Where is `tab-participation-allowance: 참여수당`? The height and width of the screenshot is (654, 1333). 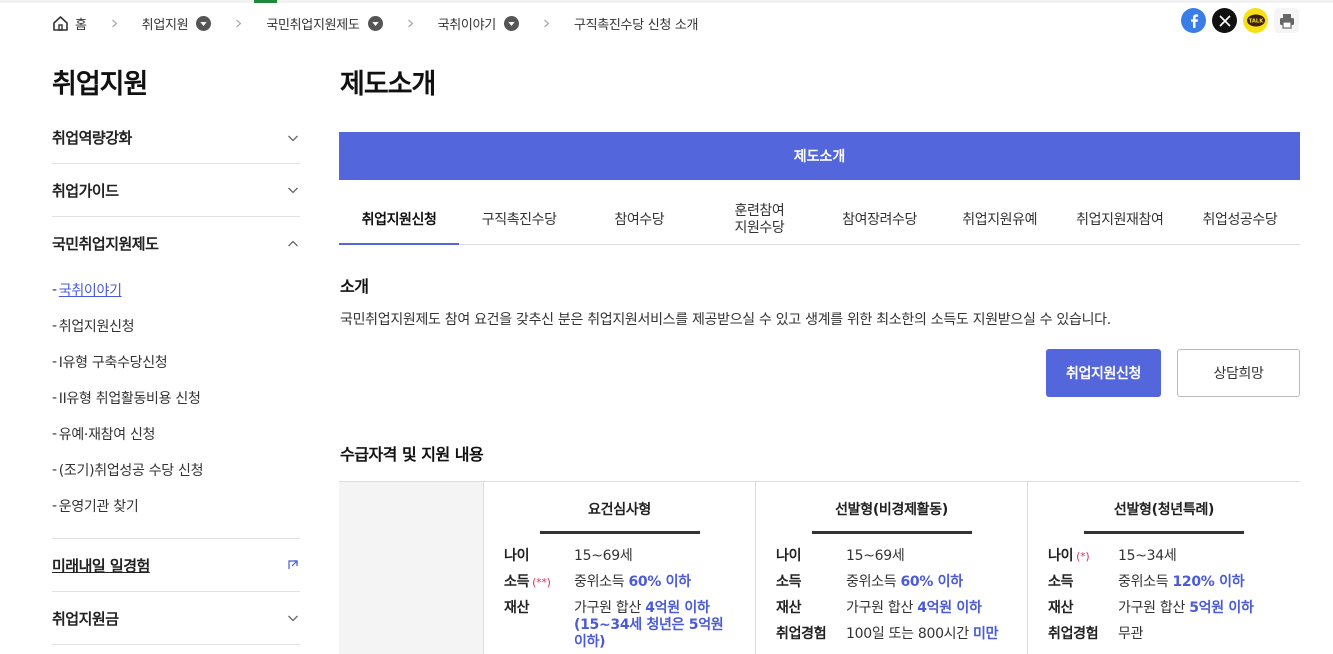
tab-participation-allowance: 참여수당 is located at coordinates (639, 220).